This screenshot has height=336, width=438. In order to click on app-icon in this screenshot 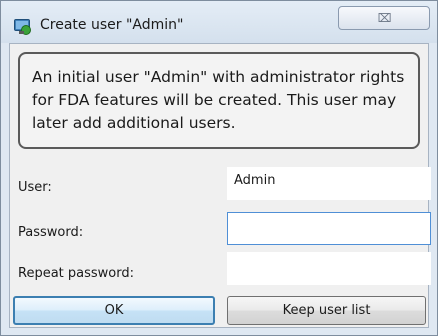, I will do `click(22, 27)`.